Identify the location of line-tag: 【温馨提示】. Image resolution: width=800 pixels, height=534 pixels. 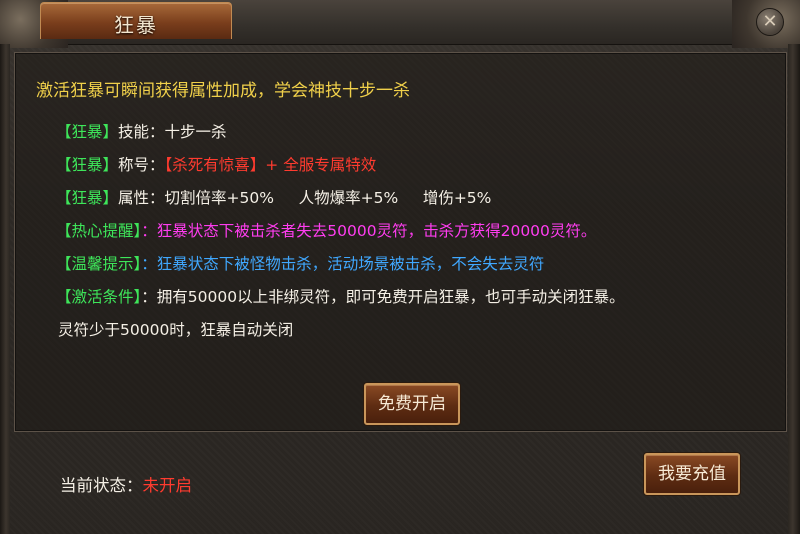
(99, 264).